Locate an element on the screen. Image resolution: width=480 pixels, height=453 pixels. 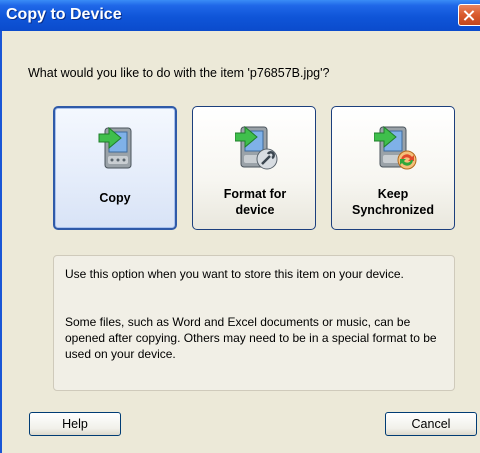
device-format-icon is located at coordinates (256, 147).